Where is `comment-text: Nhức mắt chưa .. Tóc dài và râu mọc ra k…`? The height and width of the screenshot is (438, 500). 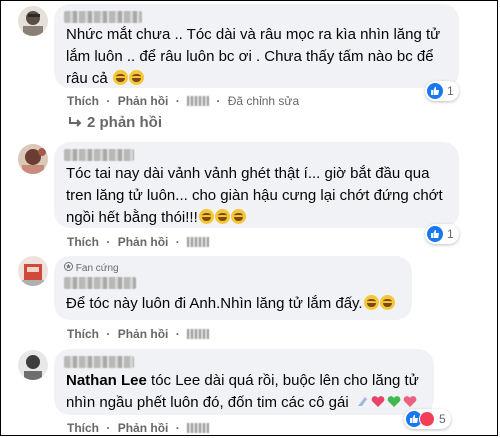
comment-text: Nhức mắt chưa .. Tóc dài và râu mọc ra k… is located at coordinates (253, 56).